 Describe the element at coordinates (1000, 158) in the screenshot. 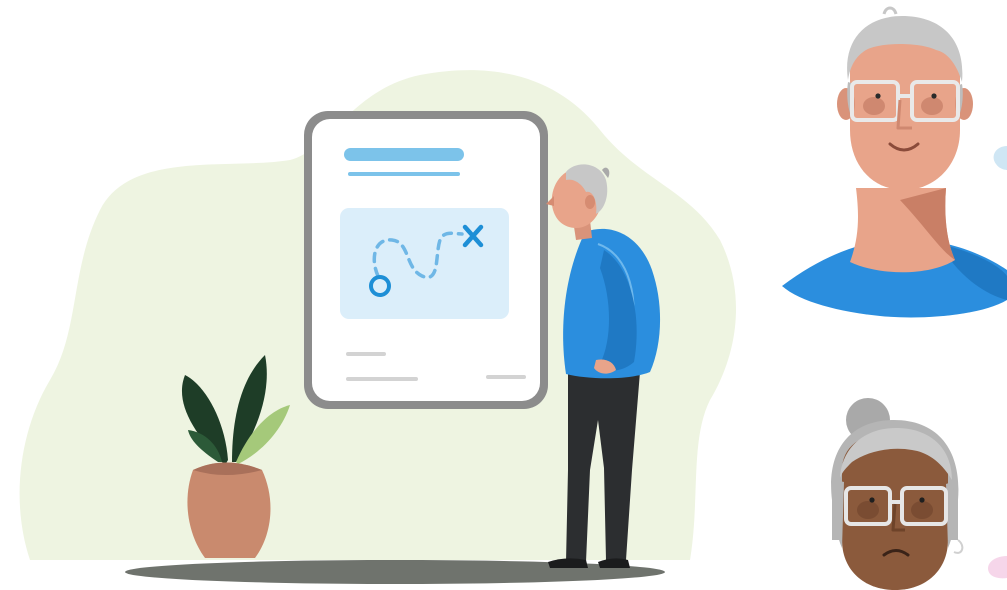

I see `edge-blob-blue` at that location.